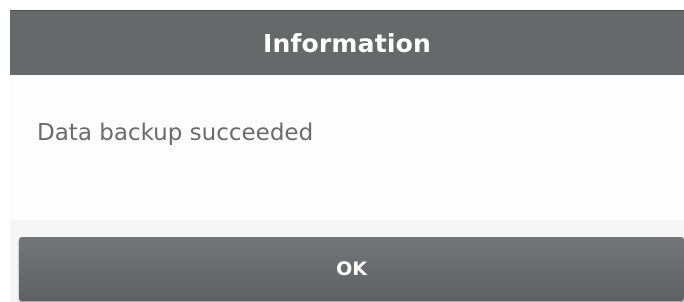  I want to click on ok-button-label: OK, so click(351, 269).